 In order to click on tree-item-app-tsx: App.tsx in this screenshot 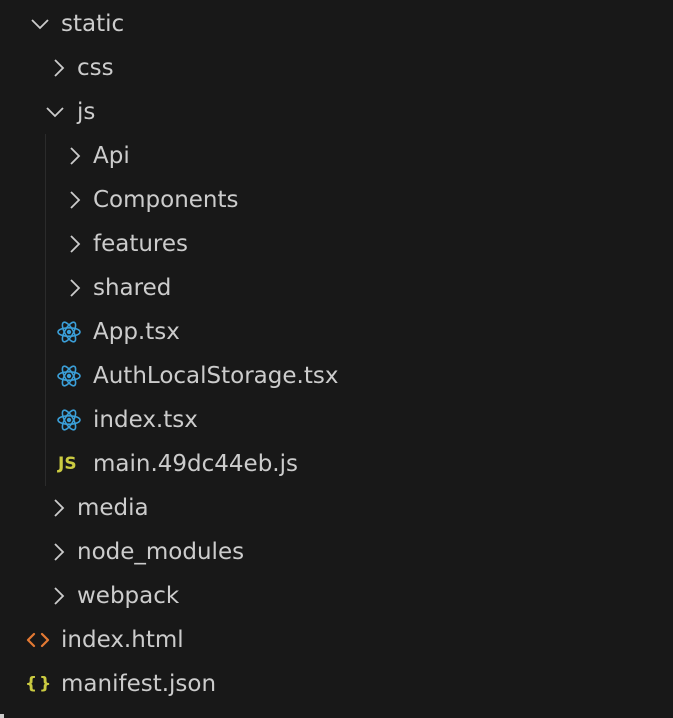, I will do `click(336, 332)`.